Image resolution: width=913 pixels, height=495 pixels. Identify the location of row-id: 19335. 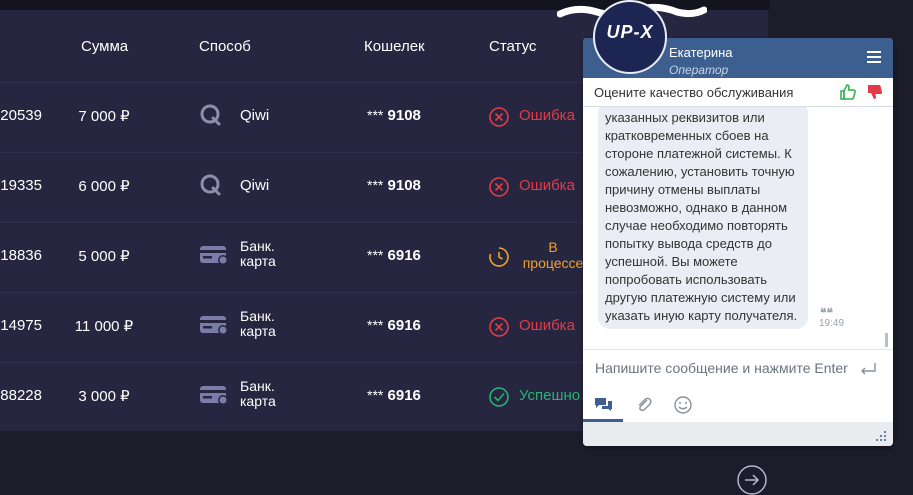
(21, 185).